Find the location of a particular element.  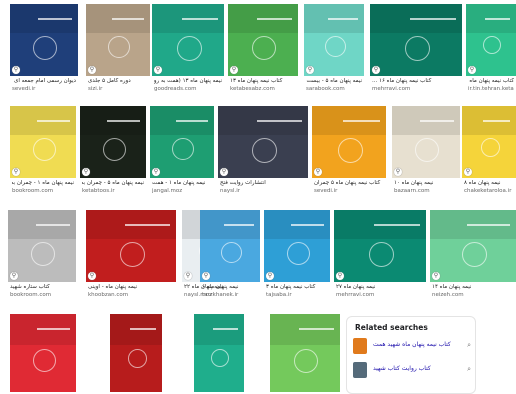

result-source: bookroom.com is located at coordinates (33, 191).